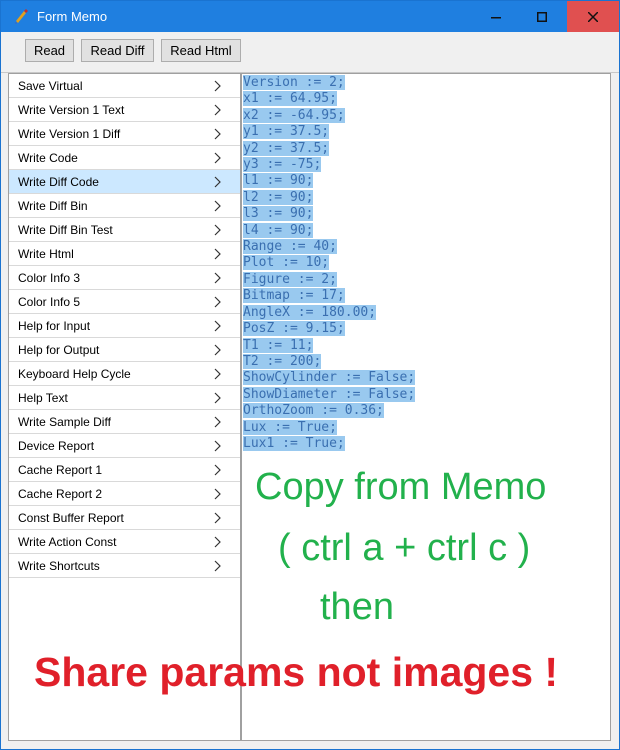  What do you see at coordinates (117, 50) in the screenshot?
I see `read-diff-button: Read Diff` at bounding box center [117, 50].